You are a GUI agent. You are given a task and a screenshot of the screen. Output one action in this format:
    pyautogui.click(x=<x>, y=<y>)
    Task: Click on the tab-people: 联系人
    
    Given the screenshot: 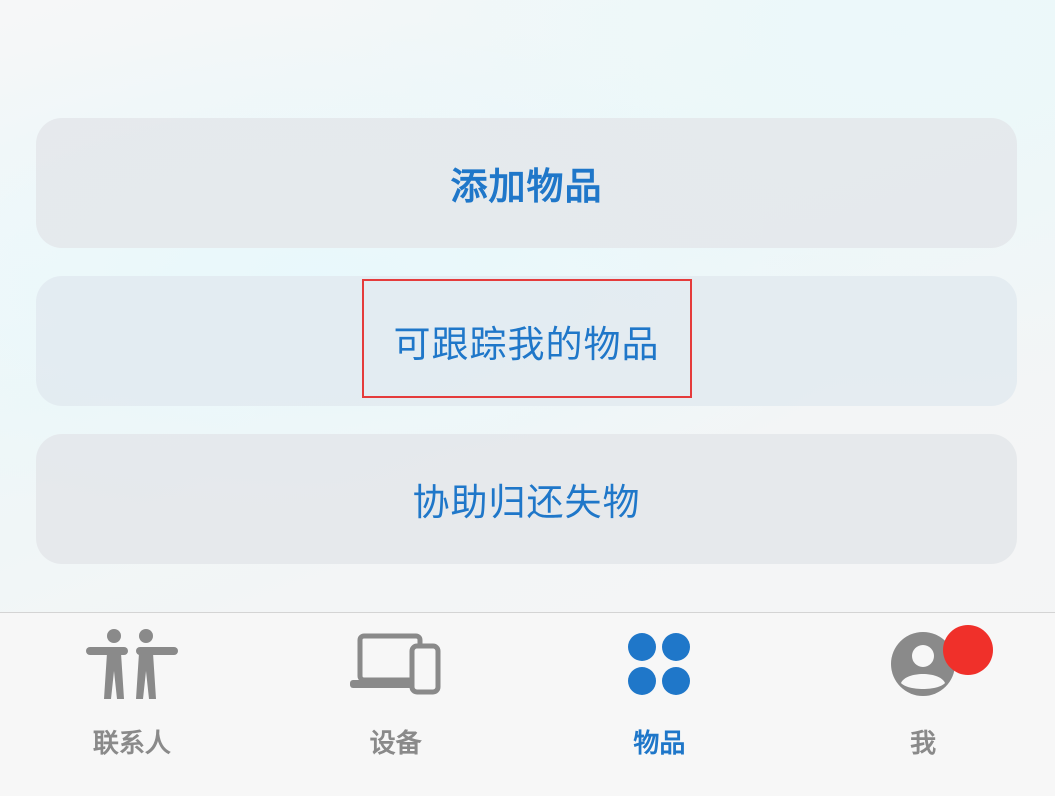 What is the action you would take?
    pyautogui.click(x=132, y=704)
    